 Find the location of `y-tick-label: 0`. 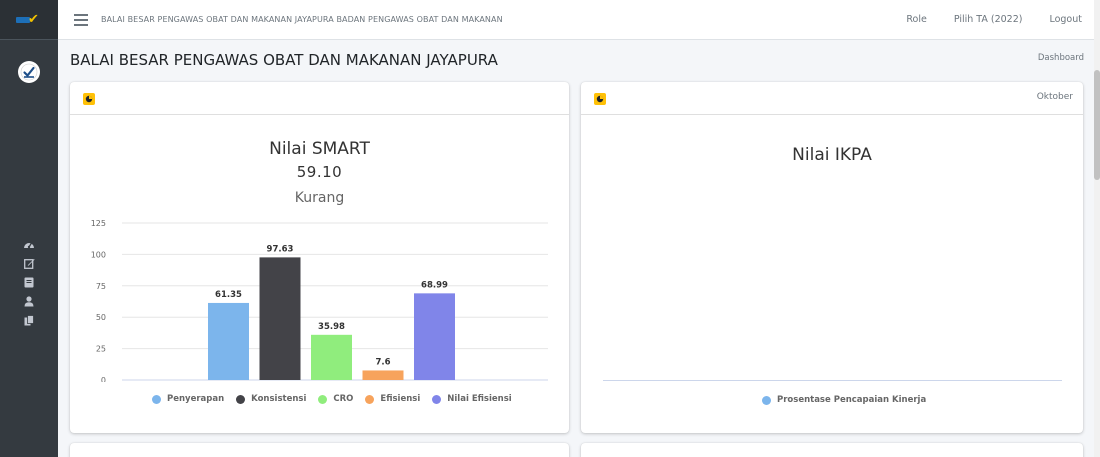

y-tick-label: 0 is located at coordinates (103, 379).